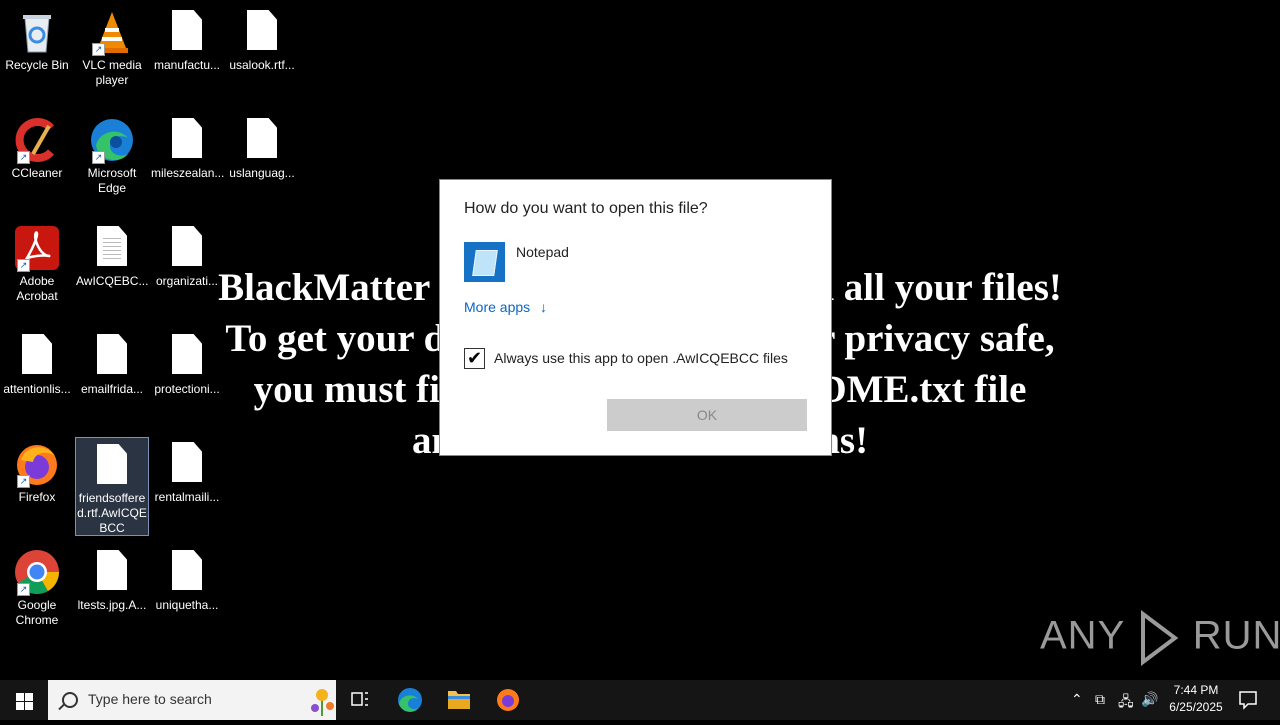  I want to click on clock-date: 6/25/2025, so click(1196, 707).